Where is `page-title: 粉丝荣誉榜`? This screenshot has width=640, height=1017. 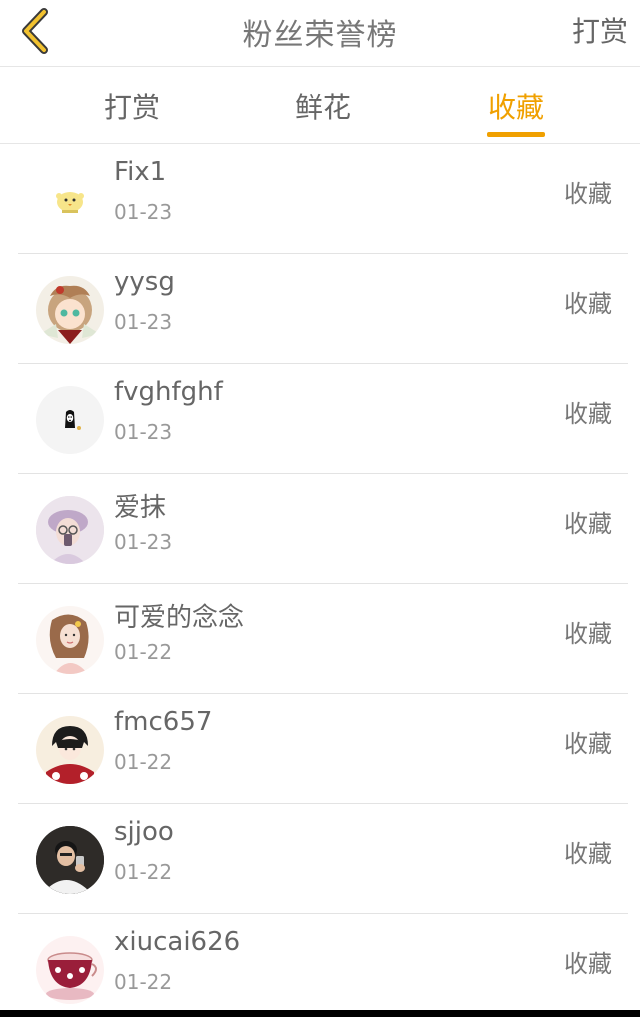
page-title: 粉丝荣誉榜 is located at coordinates (320, 35).